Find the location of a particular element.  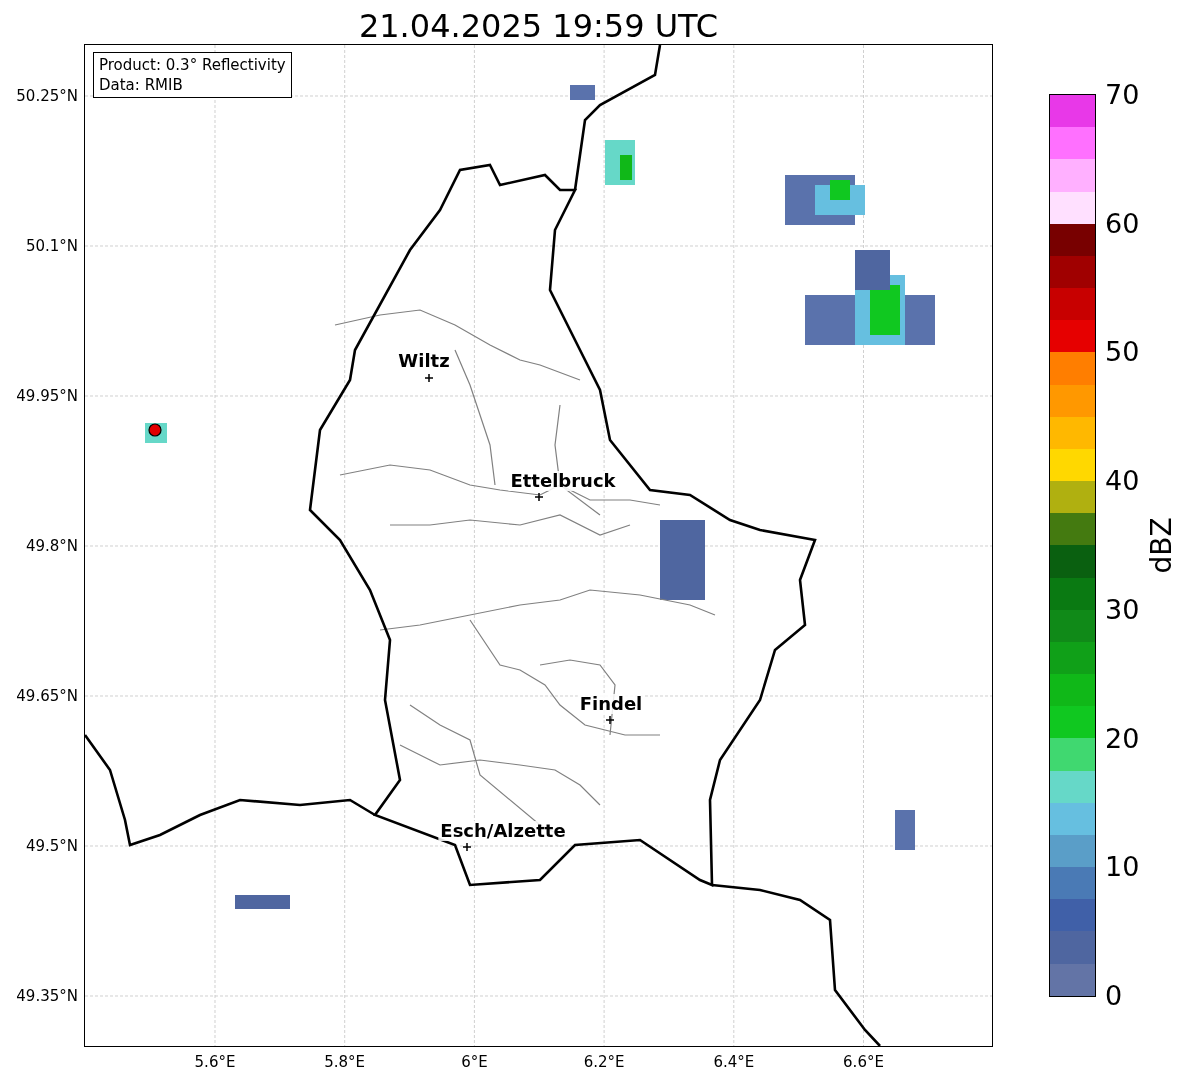

y-tick-label: 50.1°N is located at coordinates (51, 246).